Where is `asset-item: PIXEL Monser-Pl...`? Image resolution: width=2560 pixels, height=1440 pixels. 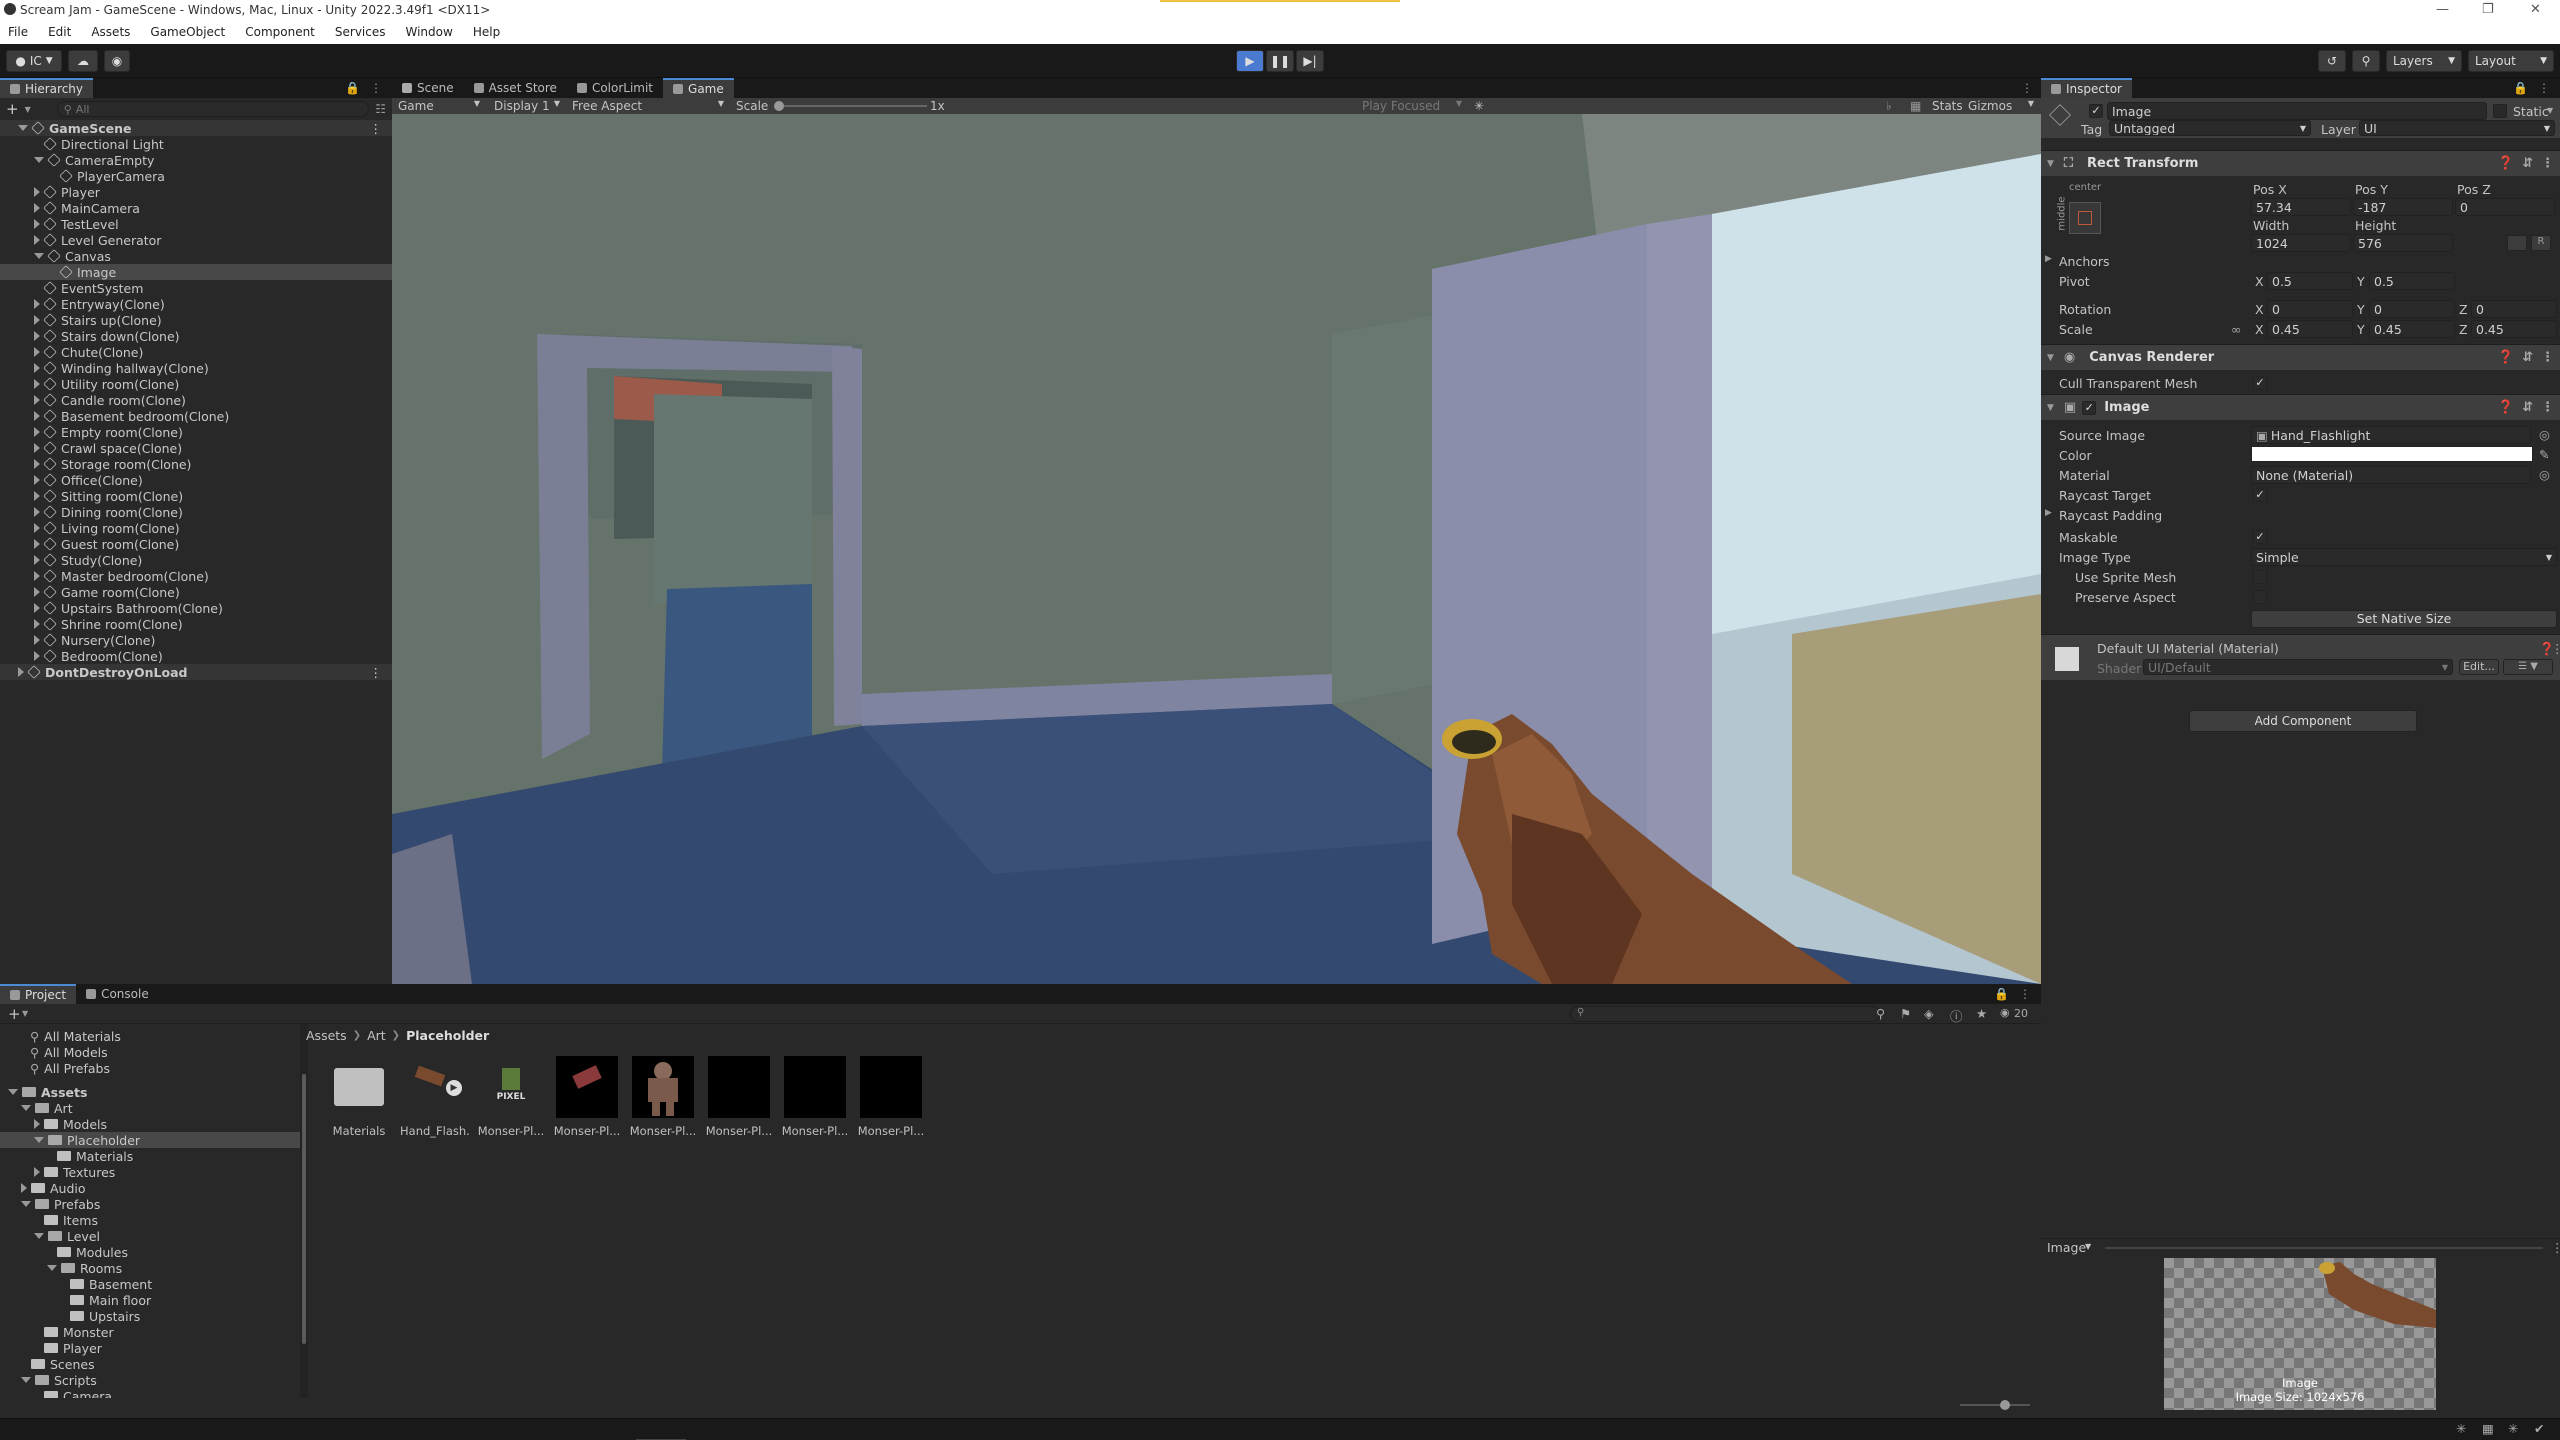 asset-item: PIXEL Monser-Pl... is located at coordinates (511, 1097).